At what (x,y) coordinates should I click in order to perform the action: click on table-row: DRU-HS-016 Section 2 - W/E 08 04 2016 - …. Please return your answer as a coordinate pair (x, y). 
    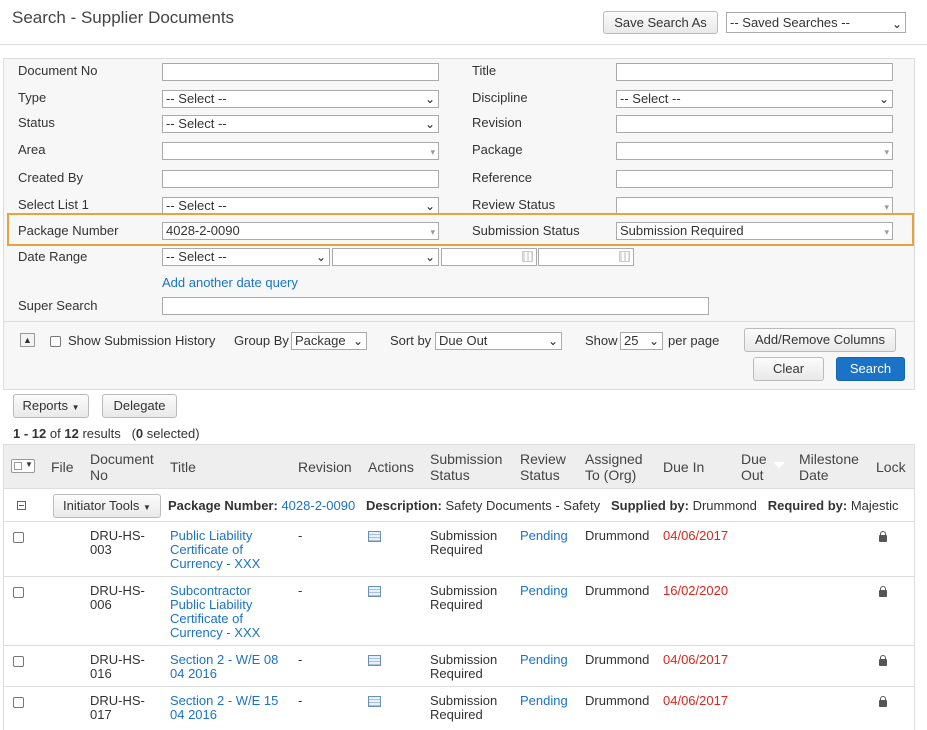
    Looking at the image, I should click on (459, 666).